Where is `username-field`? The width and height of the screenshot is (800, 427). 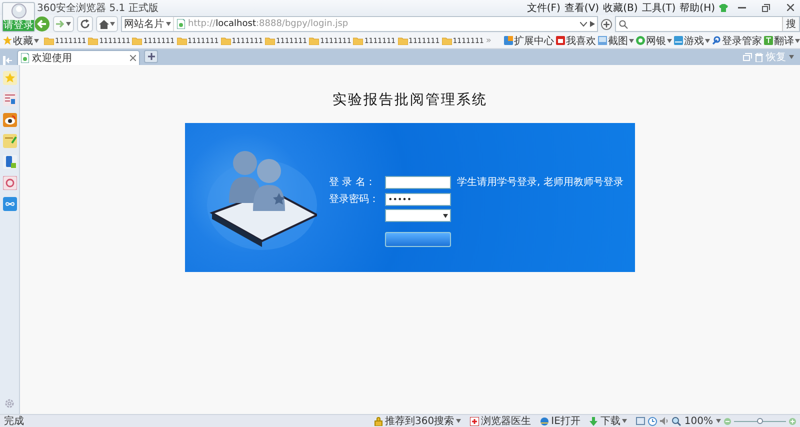
username-field is located at coordinates (418, 182).